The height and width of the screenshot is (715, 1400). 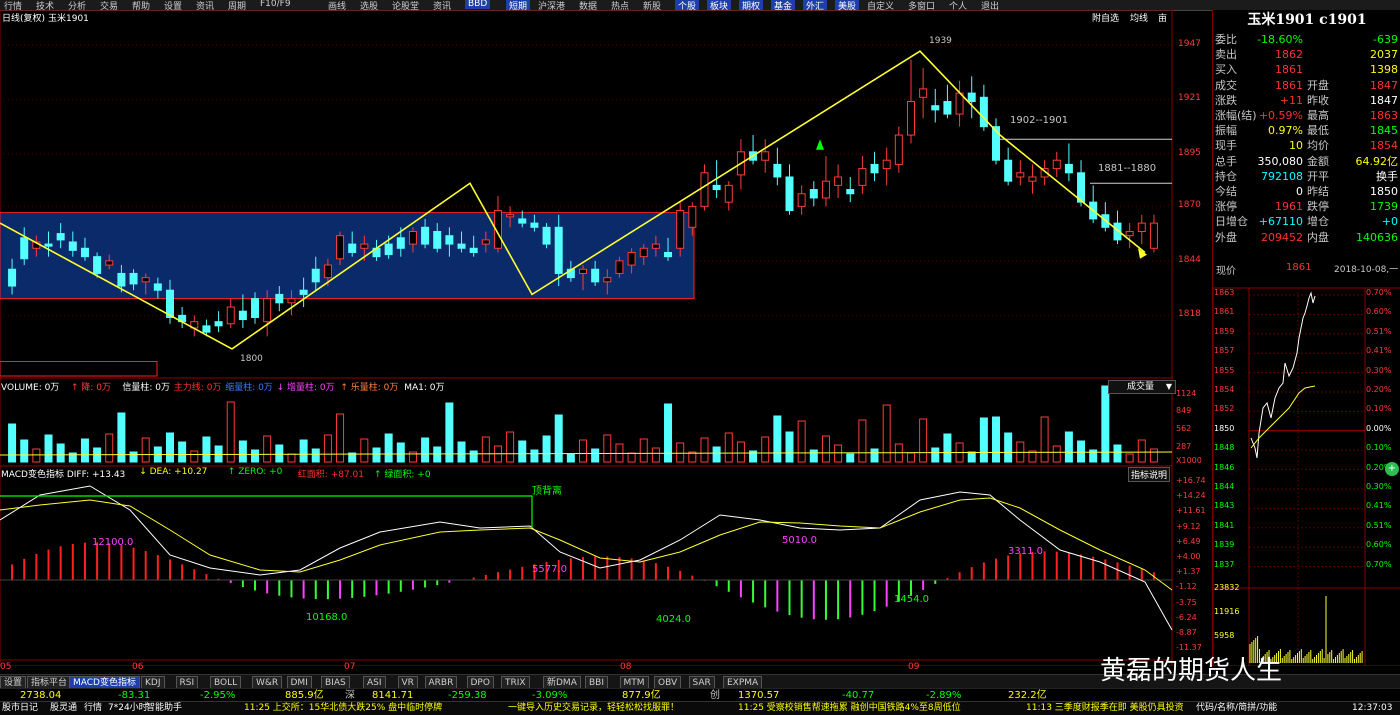 I want to click on tick-avg-line, so click(x=1283, y=417).